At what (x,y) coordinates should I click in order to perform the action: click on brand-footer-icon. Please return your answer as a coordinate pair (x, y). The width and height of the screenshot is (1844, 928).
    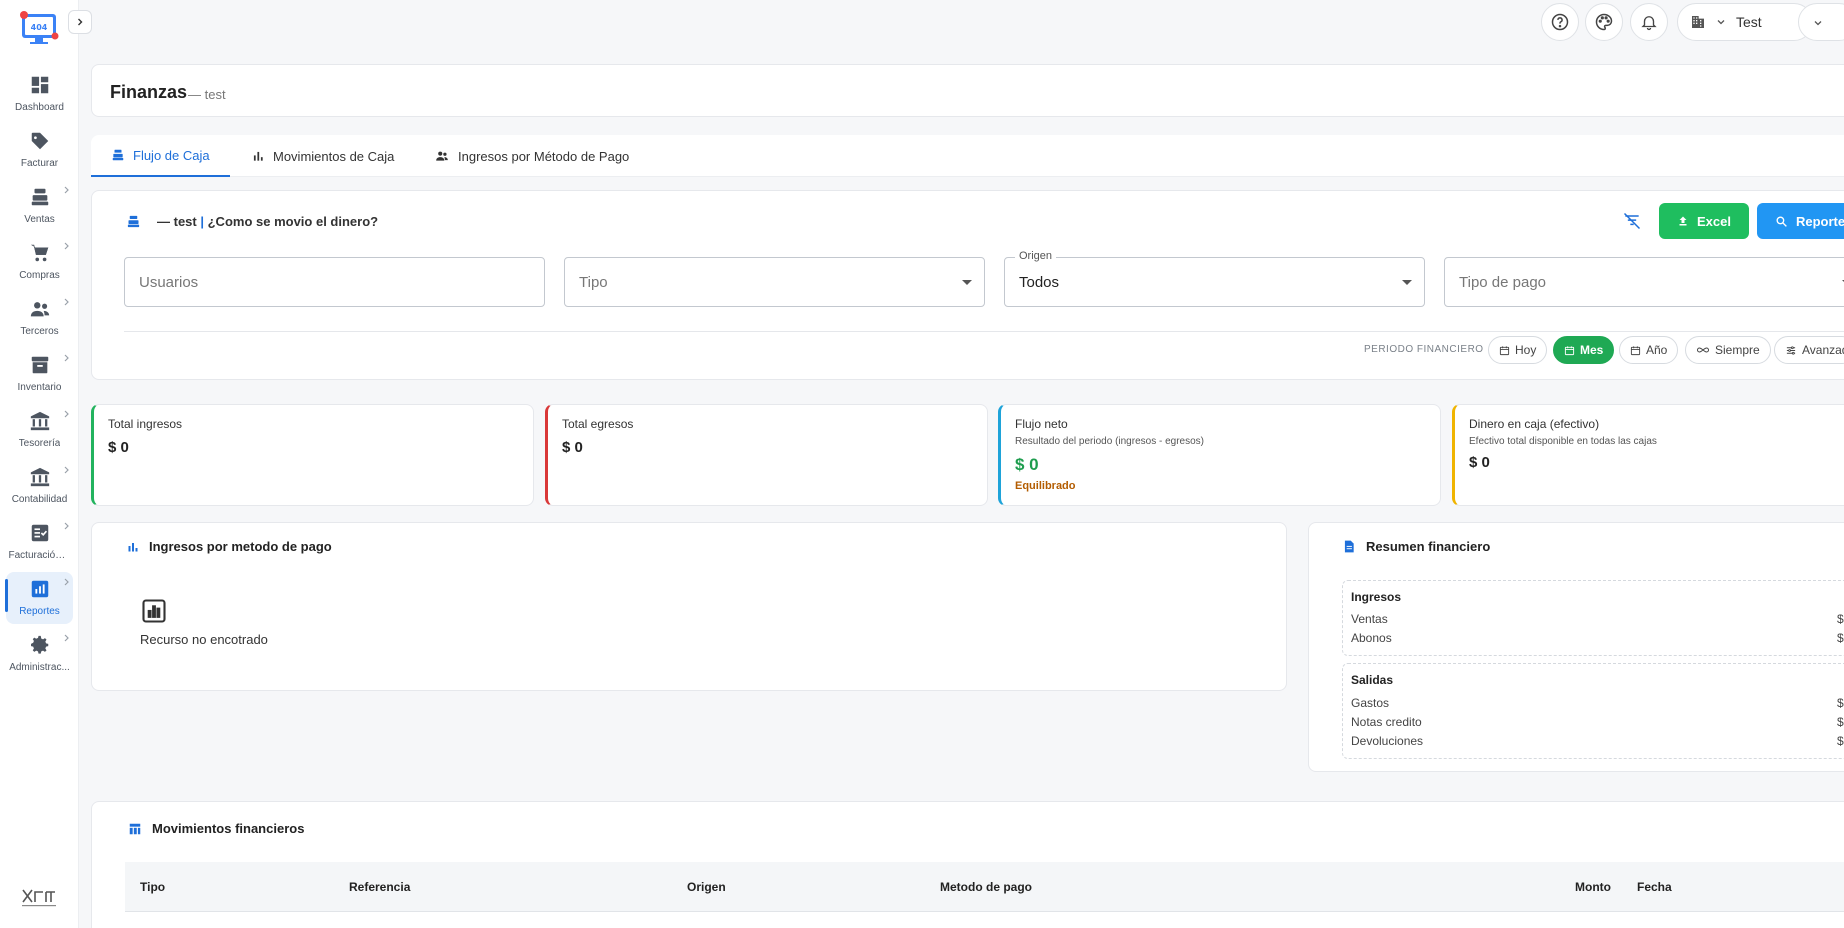
    Looking at the image, I should click on (39, 898).